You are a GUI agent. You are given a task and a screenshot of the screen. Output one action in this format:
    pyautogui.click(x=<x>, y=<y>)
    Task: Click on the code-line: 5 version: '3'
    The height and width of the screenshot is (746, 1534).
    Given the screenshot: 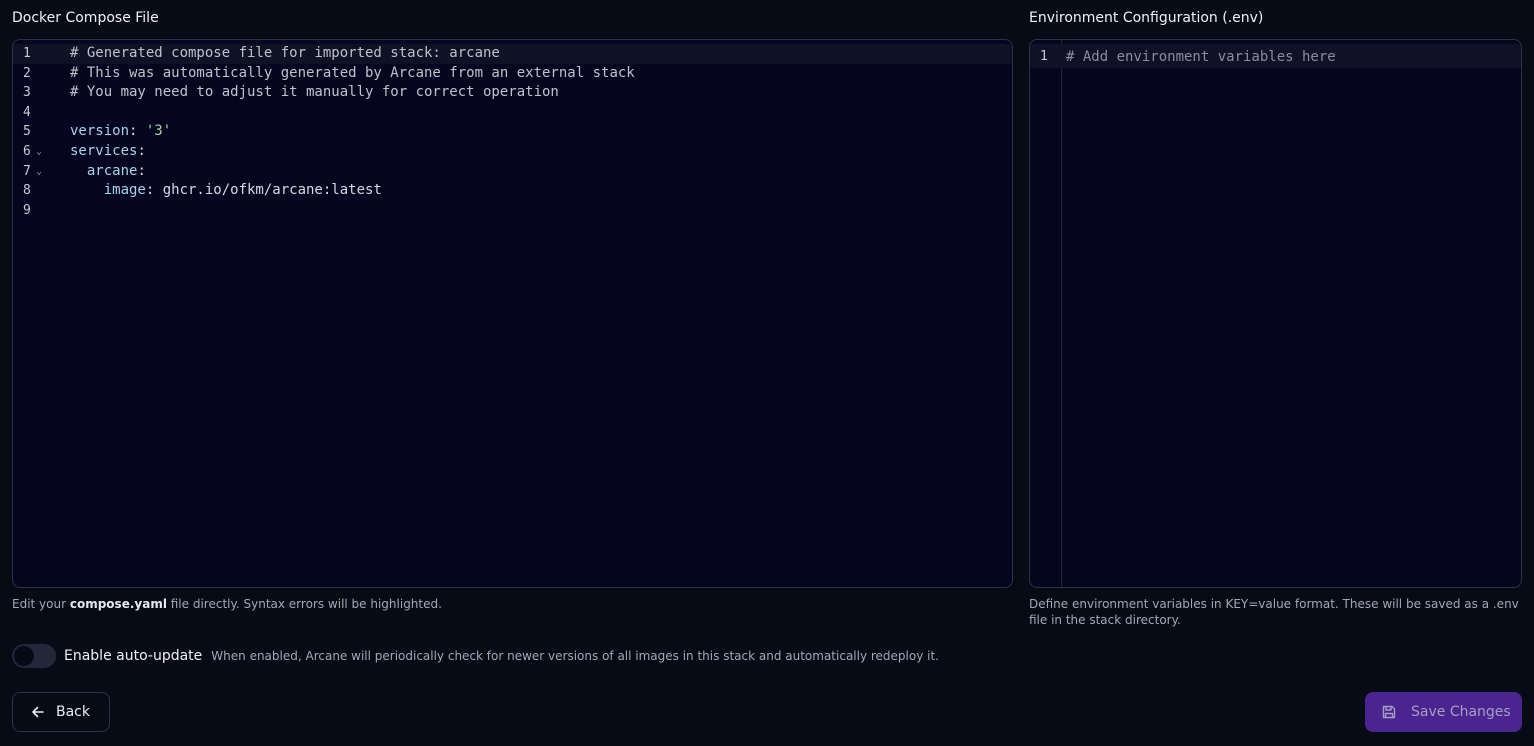 What is the action you would take?
    pyautogui.click(x=512, y=132)
    